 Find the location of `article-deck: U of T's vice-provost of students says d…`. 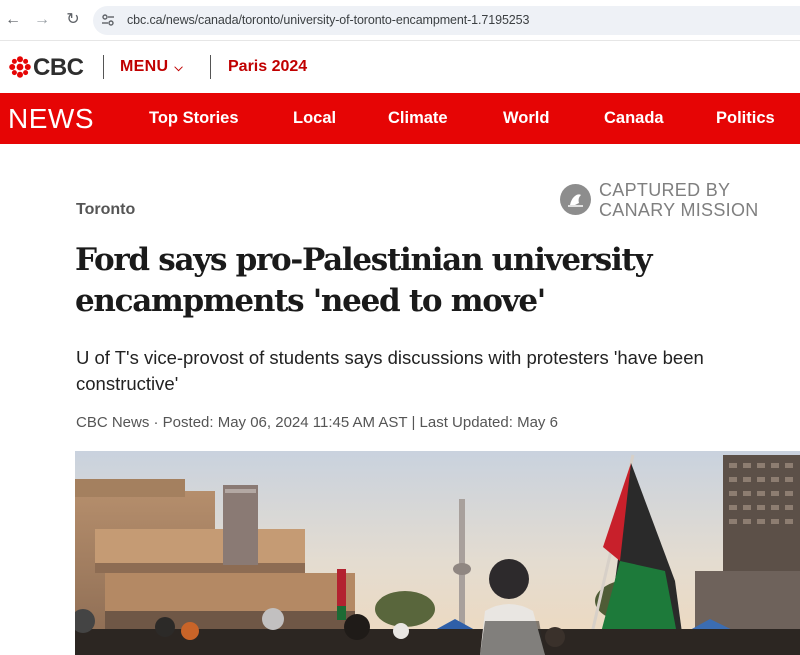

article-deck: U of T's vice-provost of students says d… is located at coordinates (390, 370).